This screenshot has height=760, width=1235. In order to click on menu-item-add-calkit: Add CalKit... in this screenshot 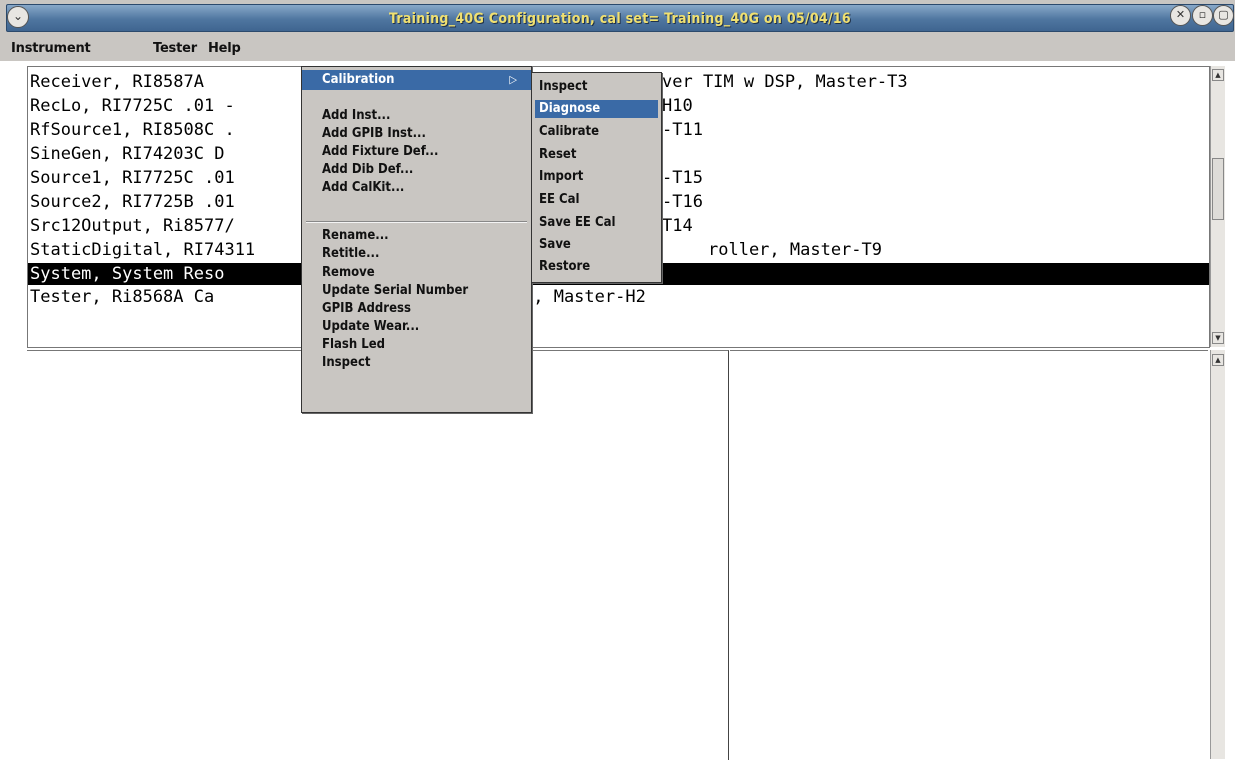, I will do `click(416, 188)`.